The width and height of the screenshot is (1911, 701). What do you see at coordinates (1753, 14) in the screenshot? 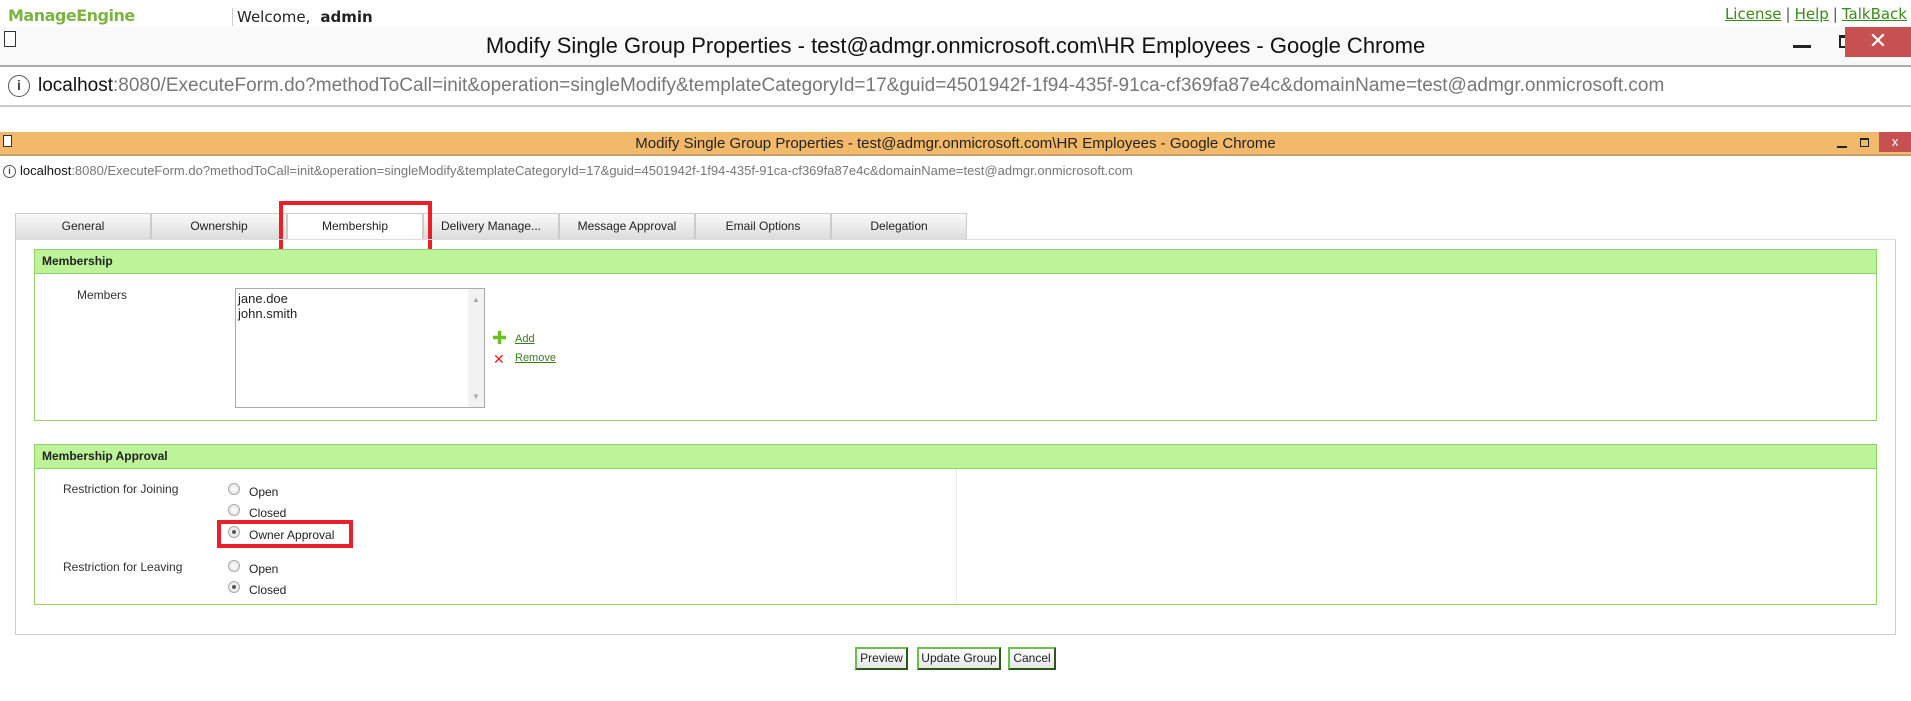
I see `license-link: License` at bounding box center [1753, 14].